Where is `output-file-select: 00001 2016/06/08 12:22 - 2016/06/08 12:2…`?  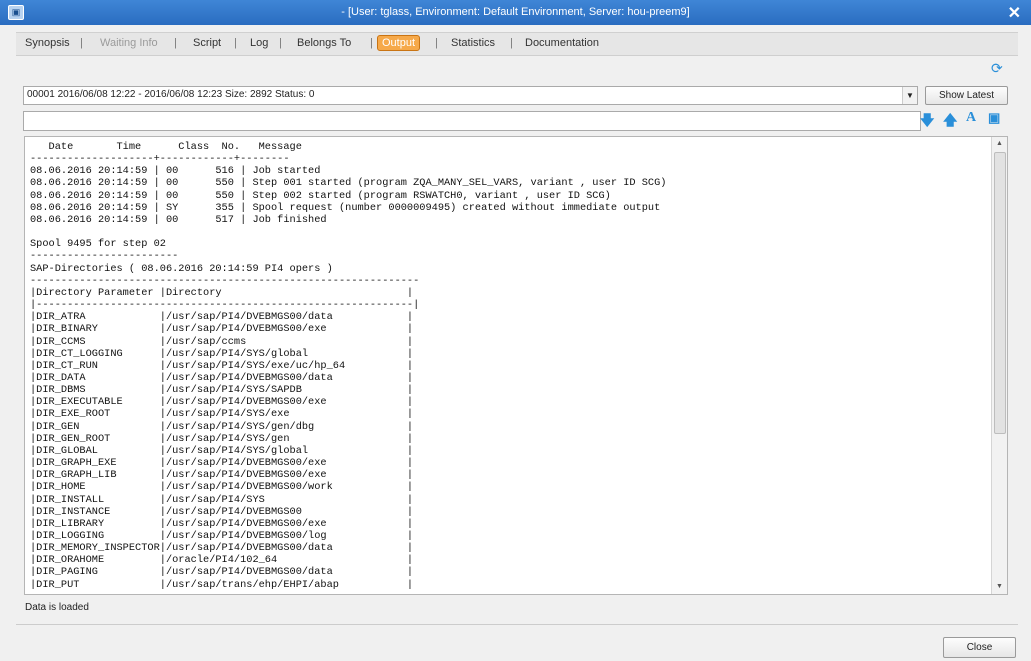 output-file-select: 00001 2016/06/08 12:22 - 2016/06/08 12:2… is located at coordinates (470, 95).